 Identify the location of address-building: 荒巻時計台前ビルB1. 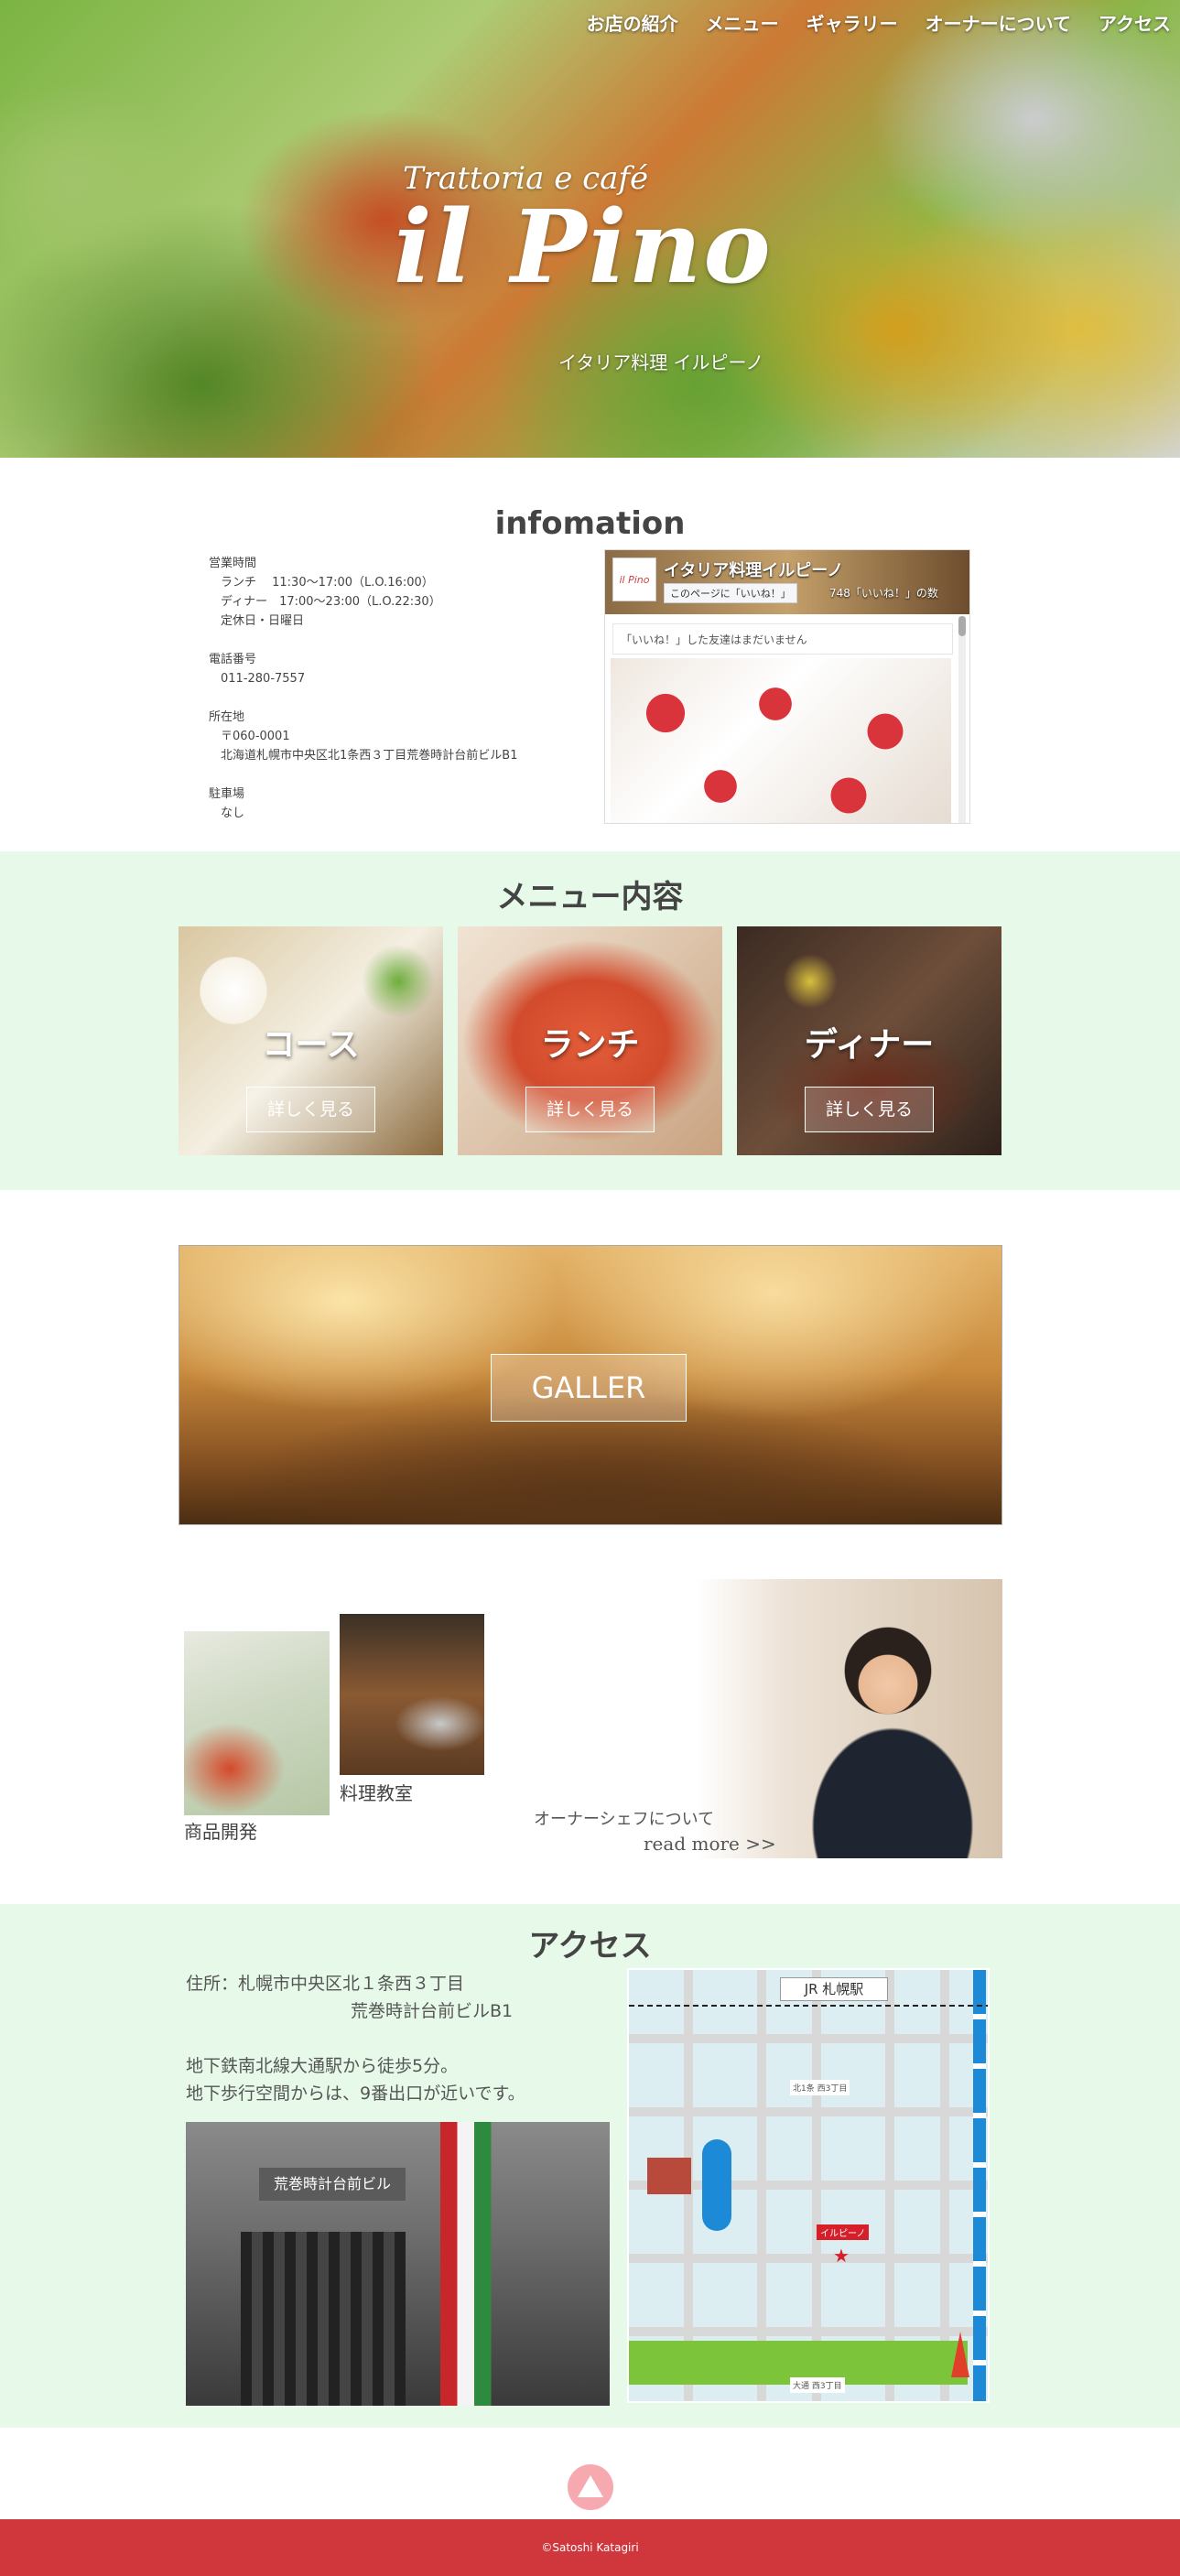
(432, 2011).